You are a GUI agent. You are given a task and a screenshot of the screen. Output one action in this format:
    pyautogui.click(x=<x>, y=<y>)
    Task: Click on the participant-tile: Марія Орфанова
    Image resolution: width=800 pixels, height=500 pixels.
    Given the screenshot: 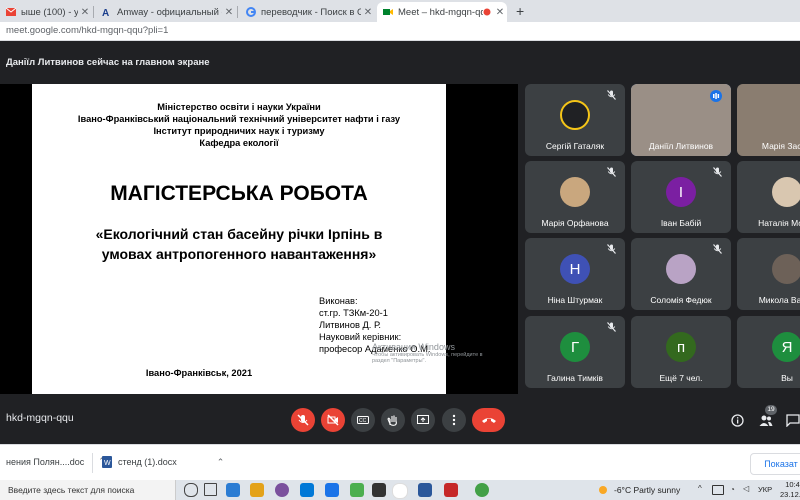 What is the action you would take?
    pyautogui.click(x=575, y=197)
    